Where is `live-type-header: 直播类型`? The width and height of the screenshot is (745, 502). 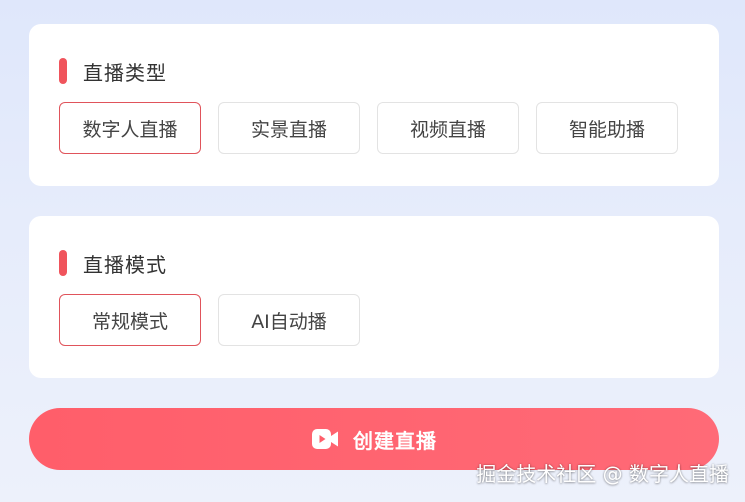
live-type-header: 直播类型 is located at coordinates (113, 71).